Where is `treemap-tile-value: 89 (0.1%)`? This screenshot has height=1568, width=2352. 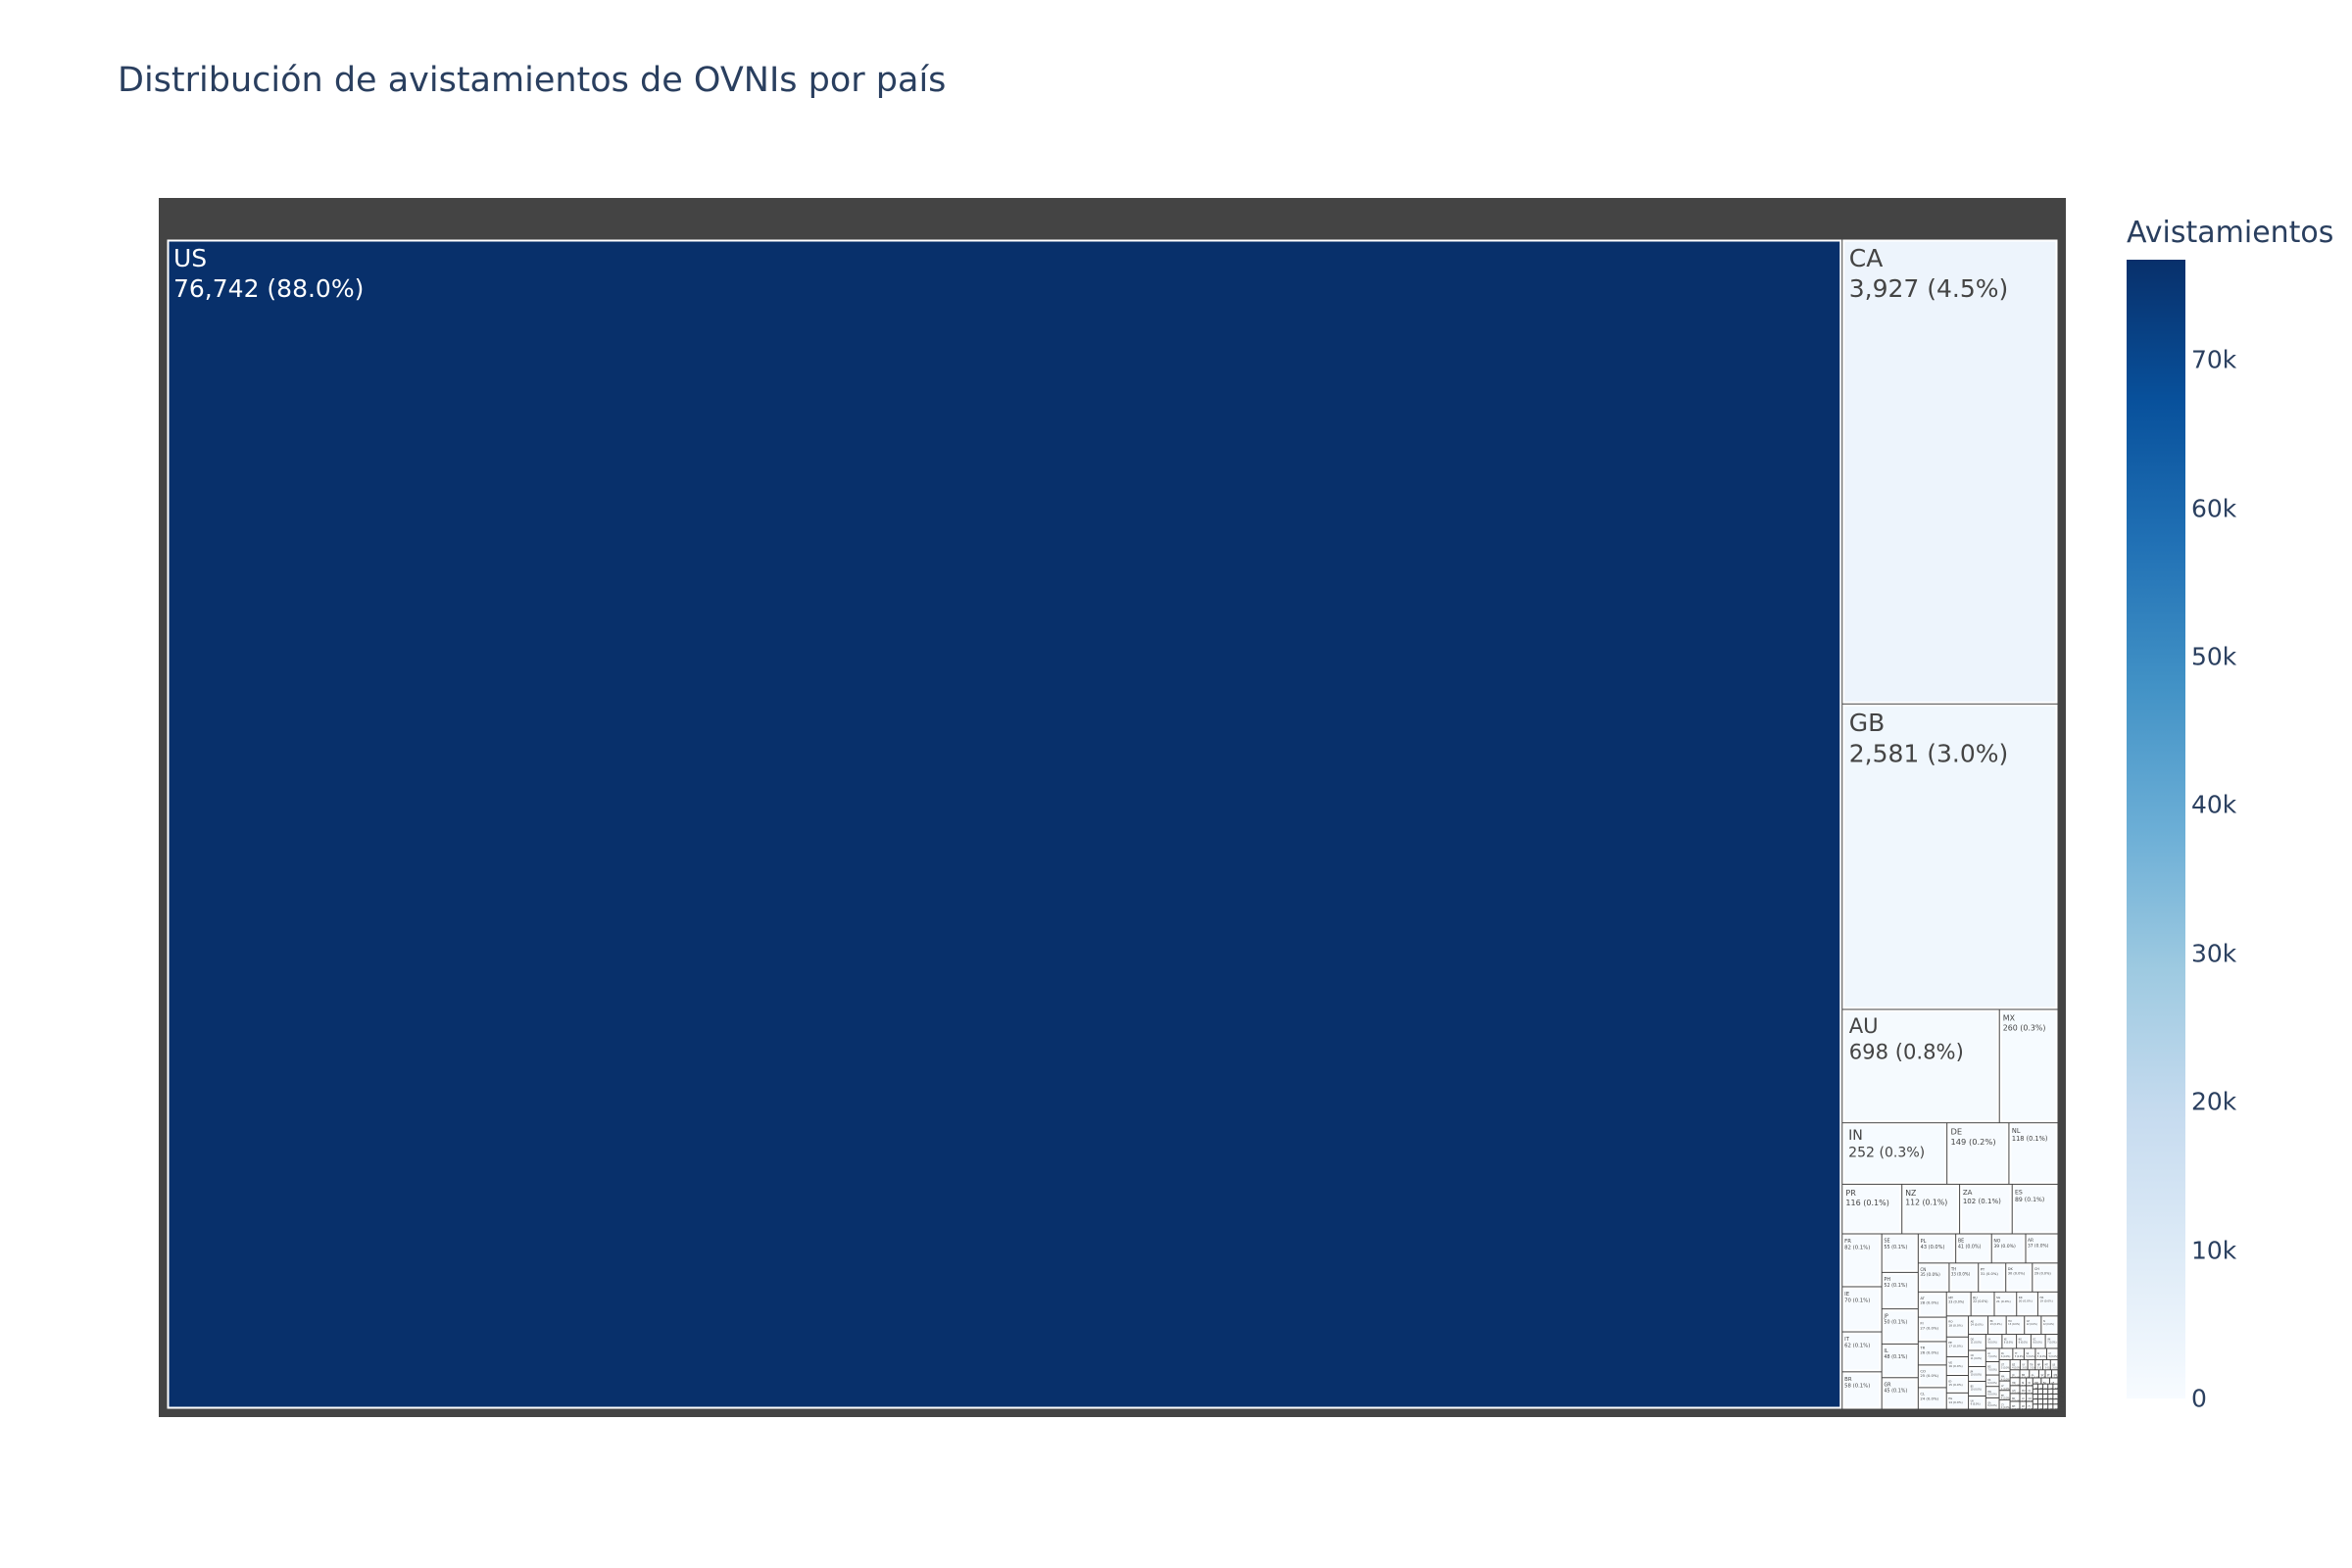
treemap-tile-value: 89 (0.1%) is located at coordinates (2029, 1200).